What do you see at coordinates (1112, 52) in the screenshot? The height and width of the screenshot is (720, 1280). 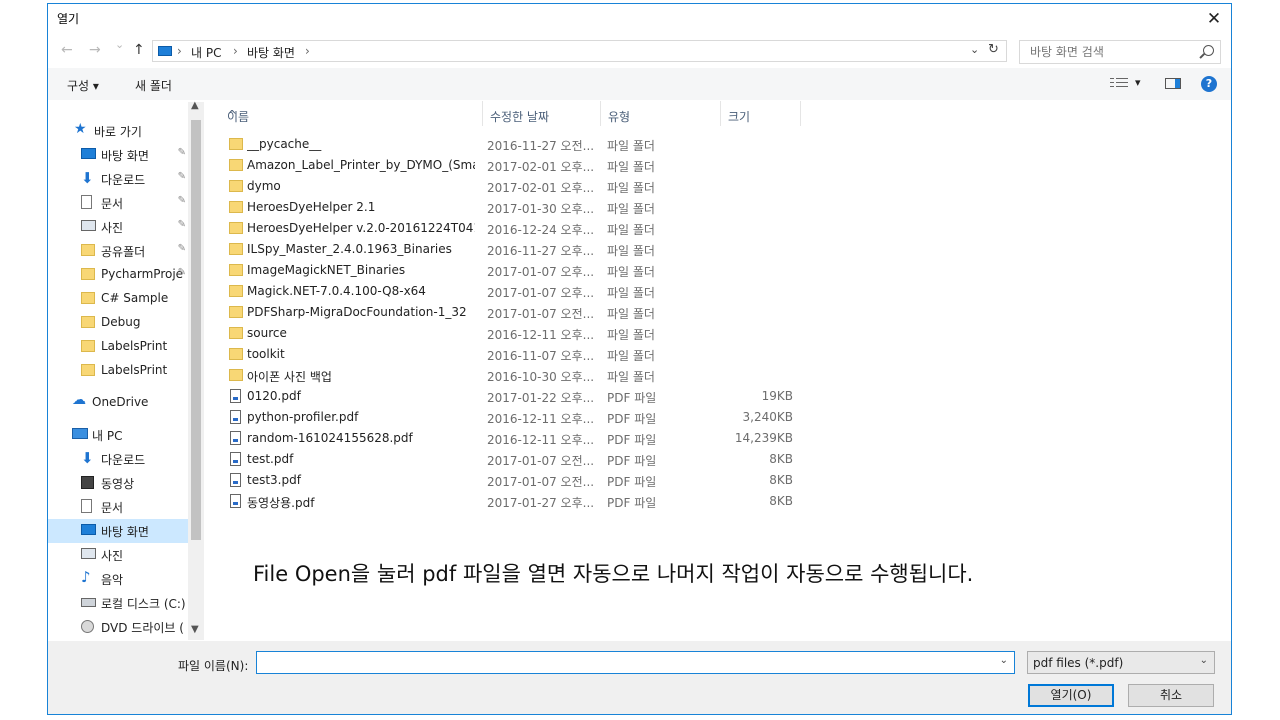 I see `search-input` at bounding box center [1112, 52].